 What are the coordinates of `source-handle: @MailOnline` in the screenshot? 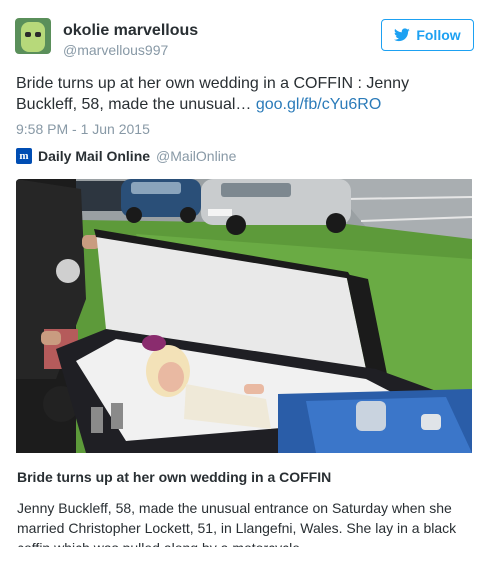 It's located at (196, 156).